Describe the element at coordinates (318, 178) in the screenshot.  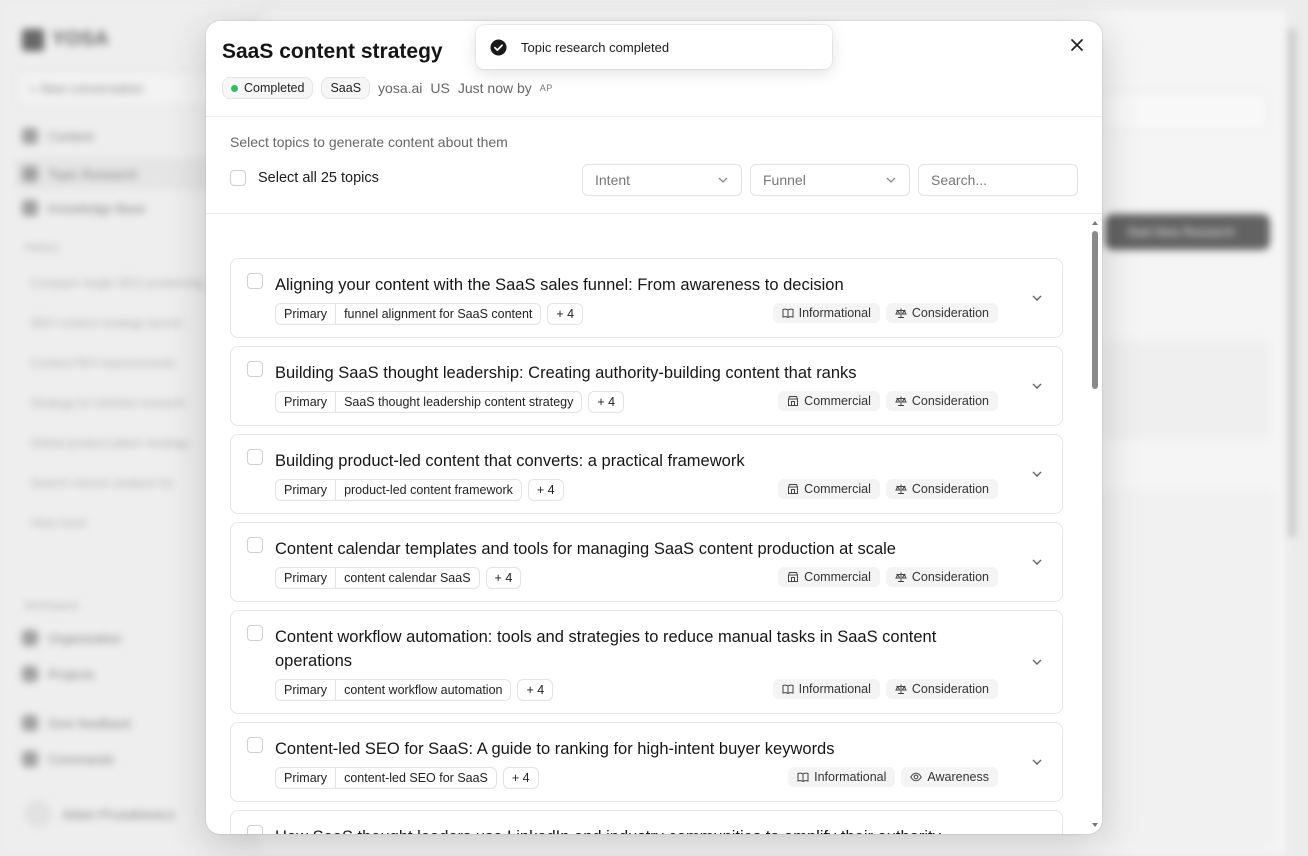
I see `select-all-label: Select all 25 topics` at that location.